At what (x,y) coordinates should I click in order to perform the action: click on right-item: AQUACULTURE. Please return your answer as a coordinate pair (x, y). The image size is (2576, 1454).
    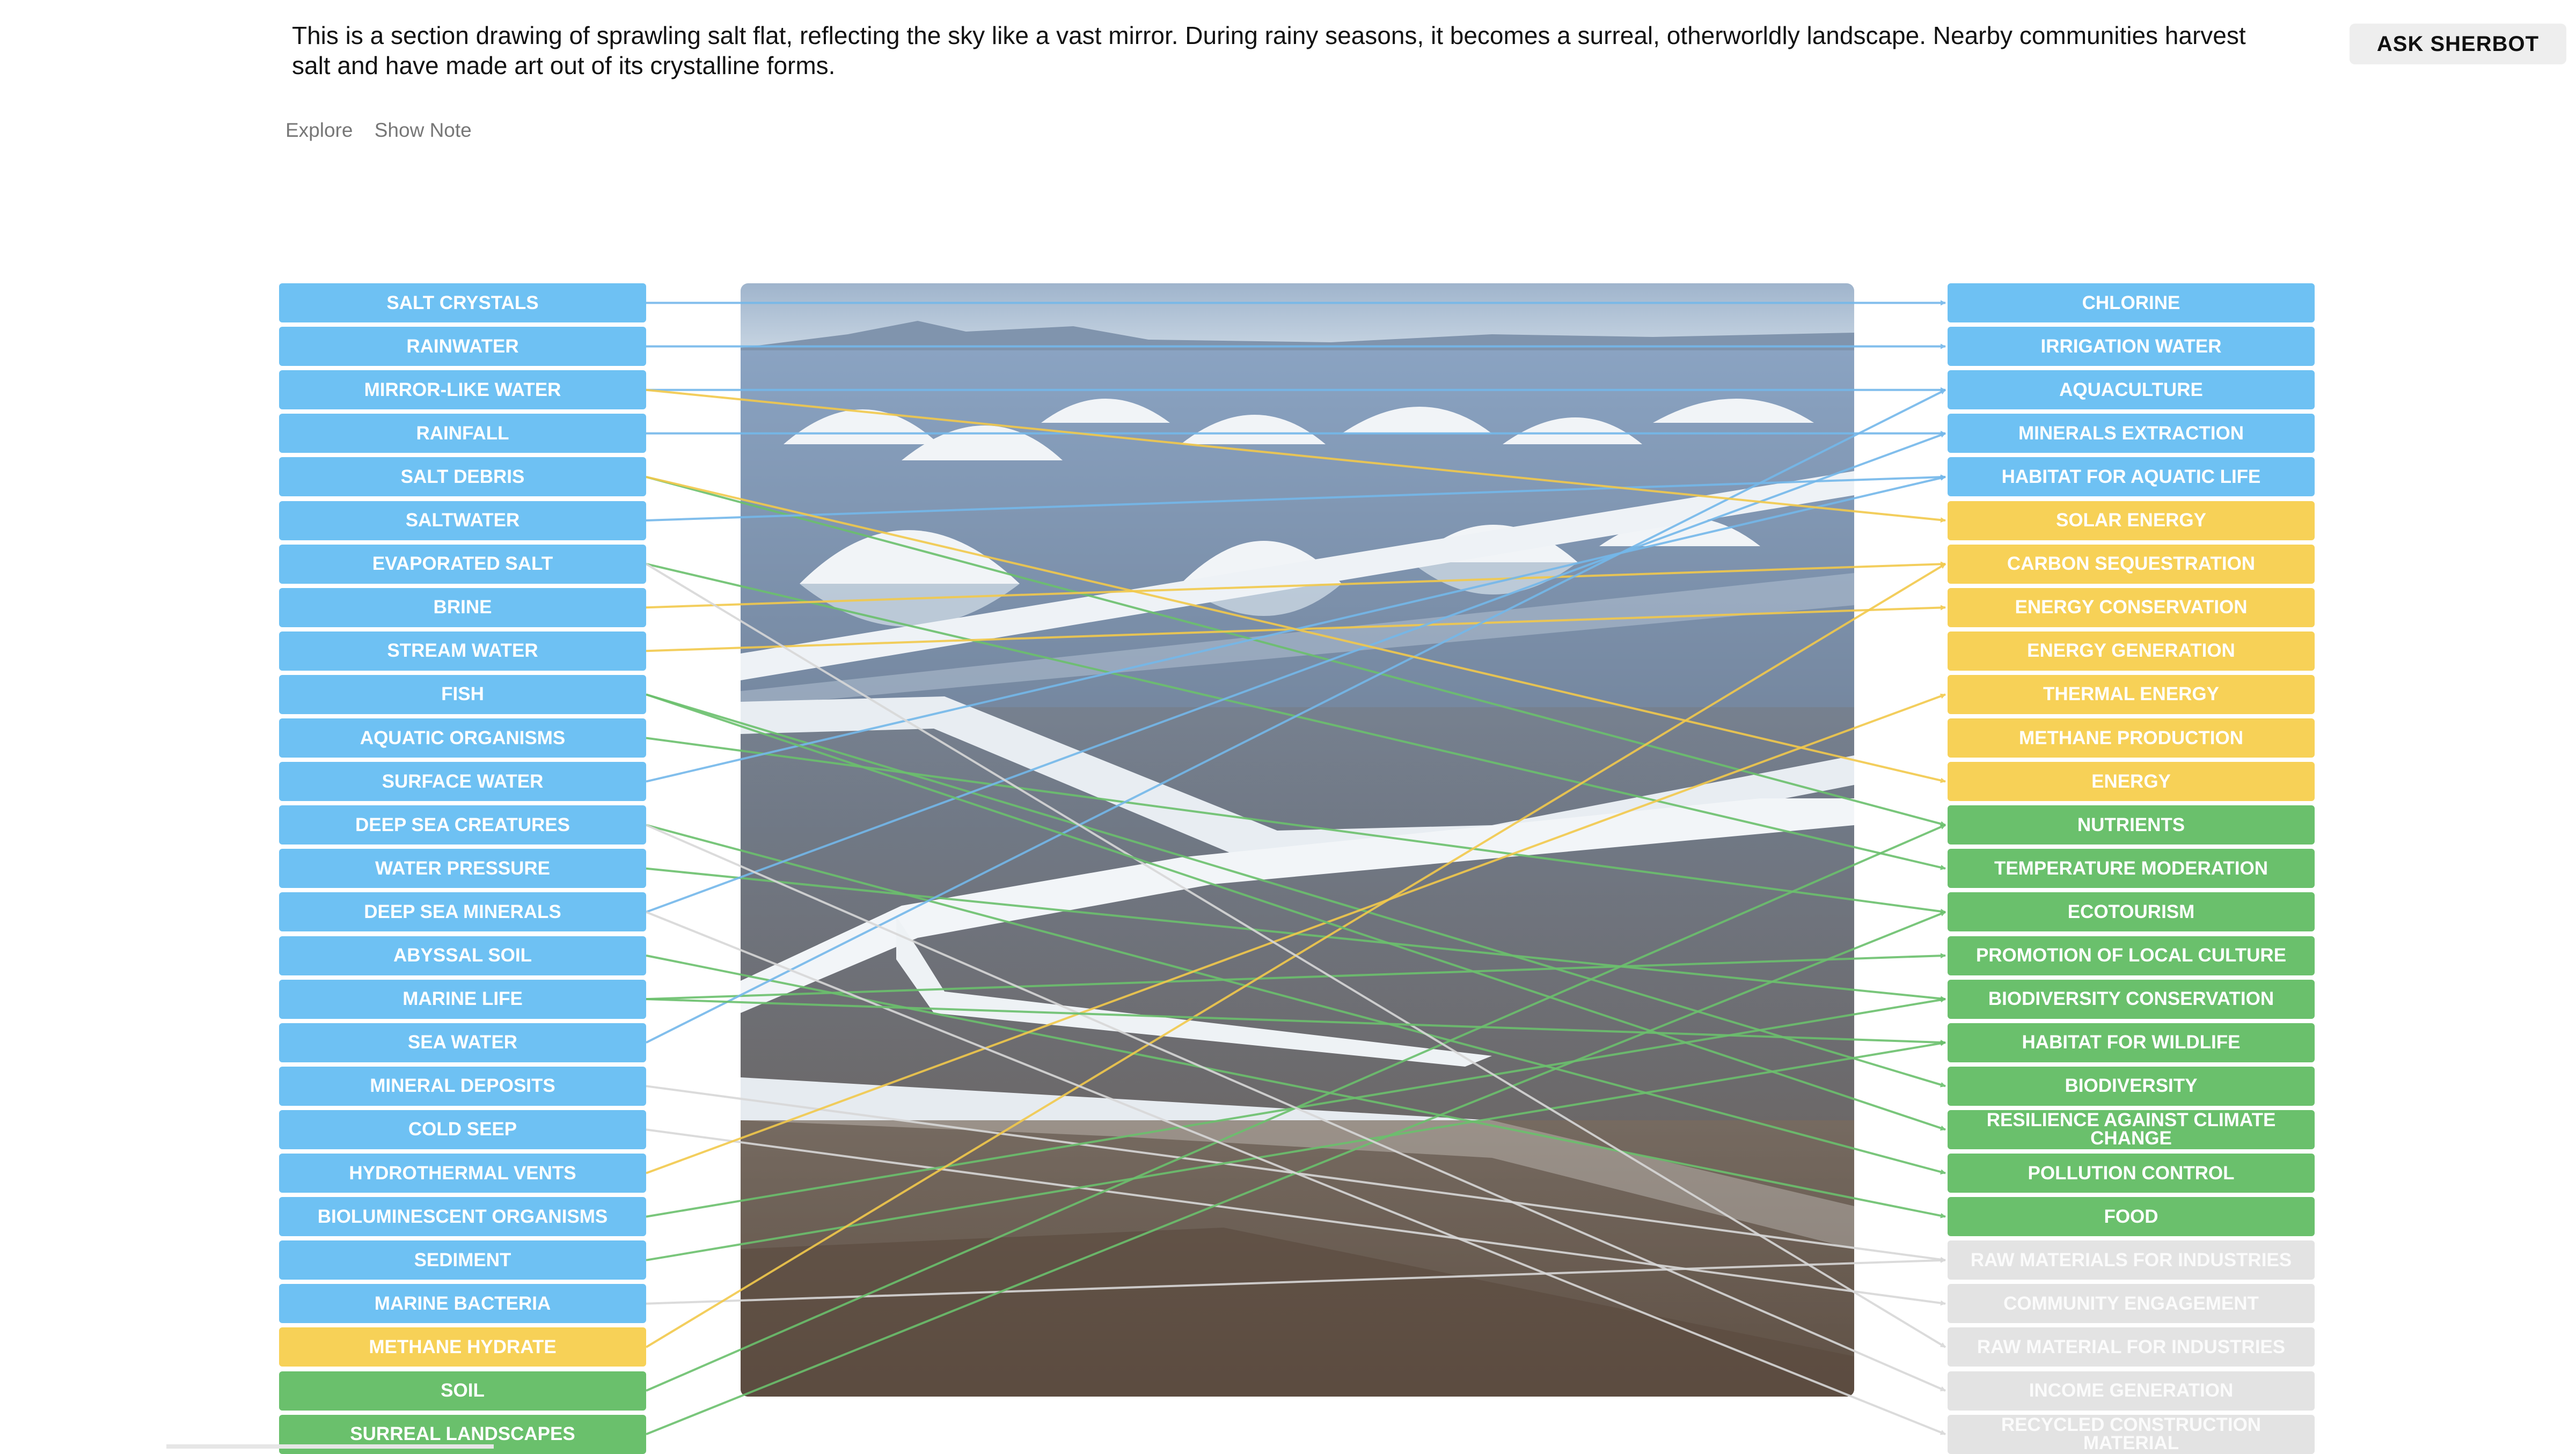
    Looking at the image, I should click on (2131, 390).